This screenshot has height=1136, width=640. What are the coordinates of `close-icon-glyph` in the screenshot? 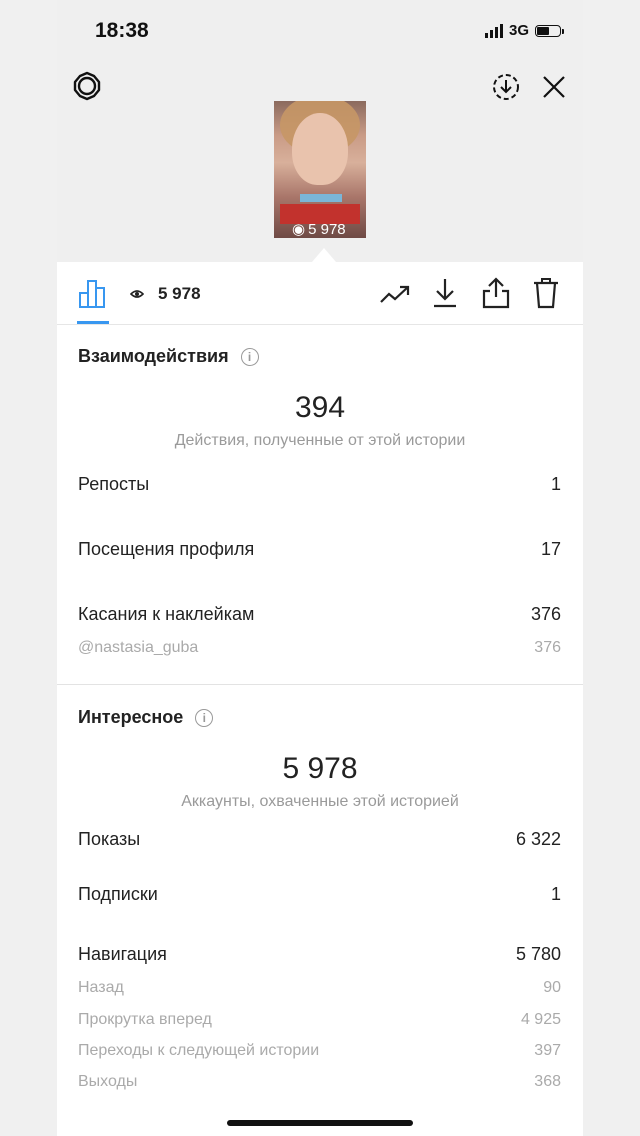 It's located at (554, 87).